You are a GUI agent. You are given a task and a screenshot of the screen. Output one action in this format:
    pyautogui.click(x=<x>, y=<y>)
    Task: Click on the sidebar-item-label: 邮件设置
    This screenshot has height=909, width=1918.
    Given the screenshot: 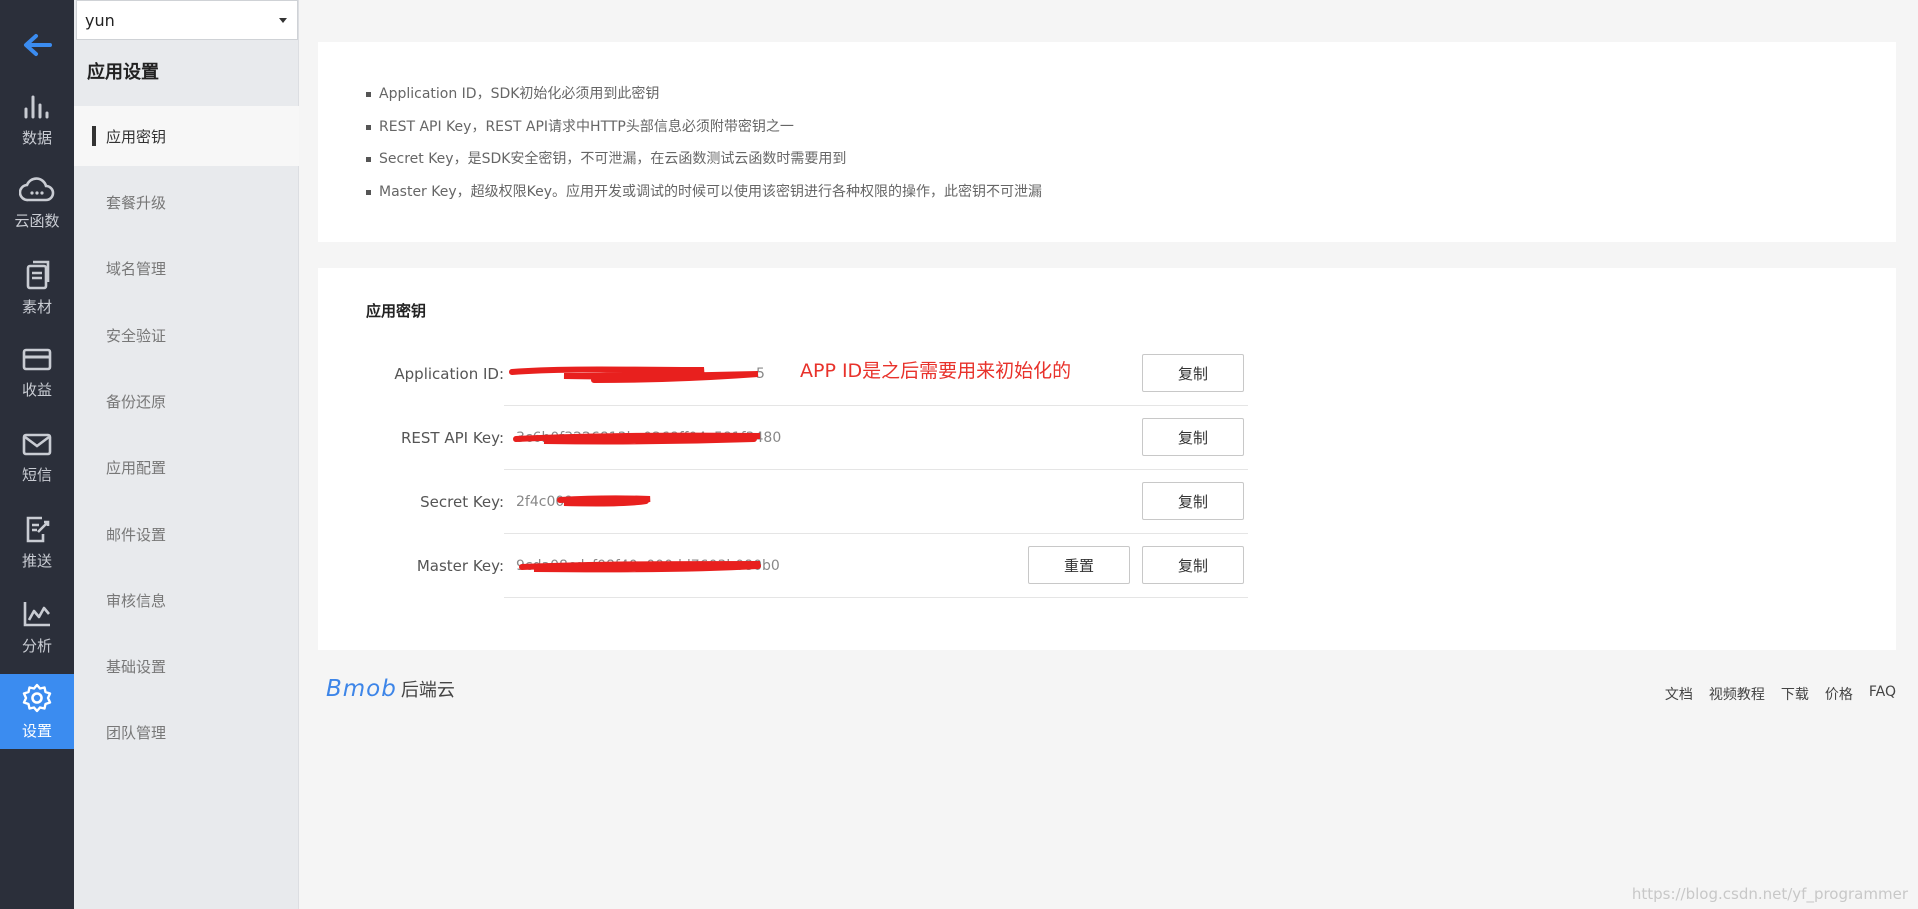 What is the action you would take?
    pyautogui.click(x=136, y=534)
    